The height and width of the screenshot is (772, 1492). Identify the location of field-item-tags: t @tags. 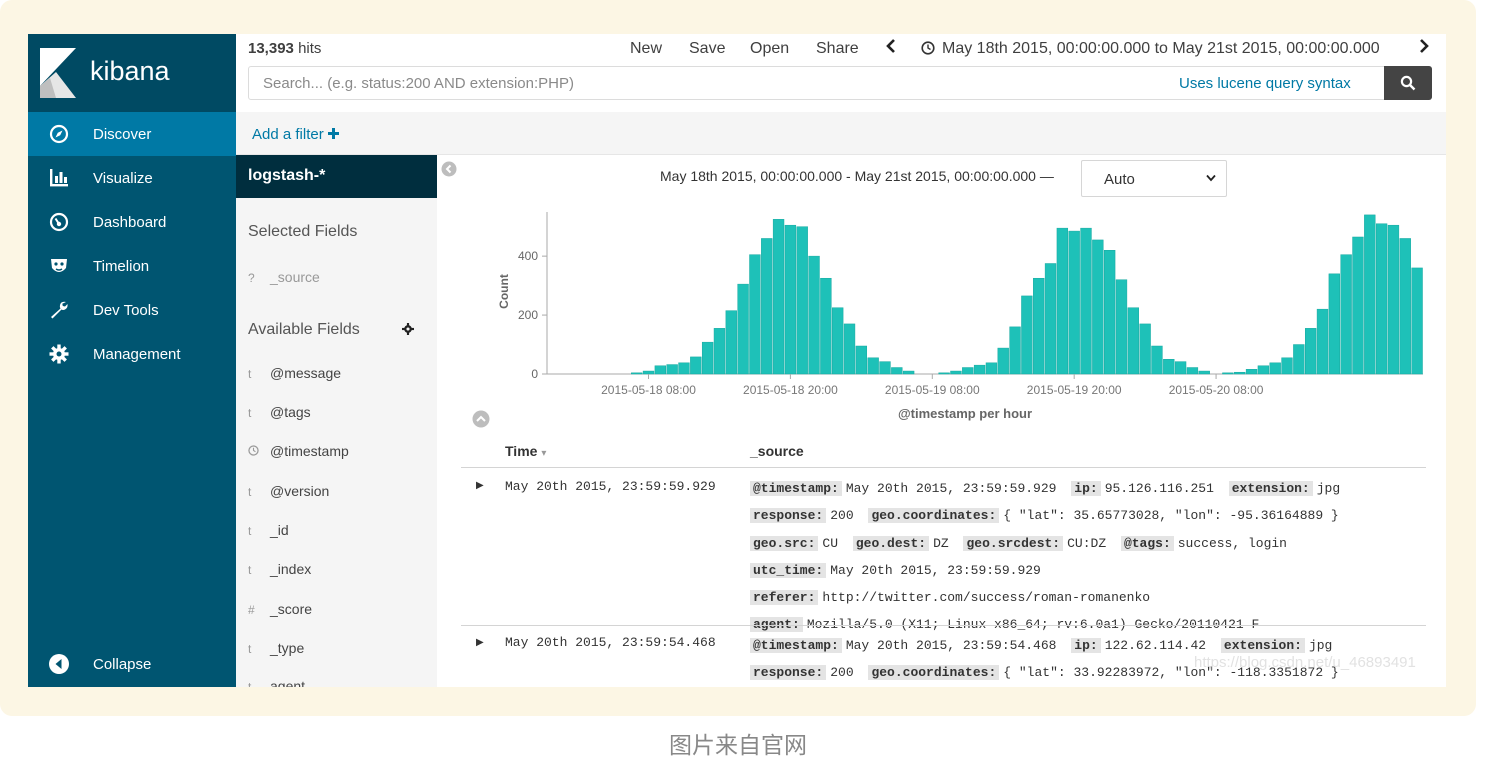
(279, 412).